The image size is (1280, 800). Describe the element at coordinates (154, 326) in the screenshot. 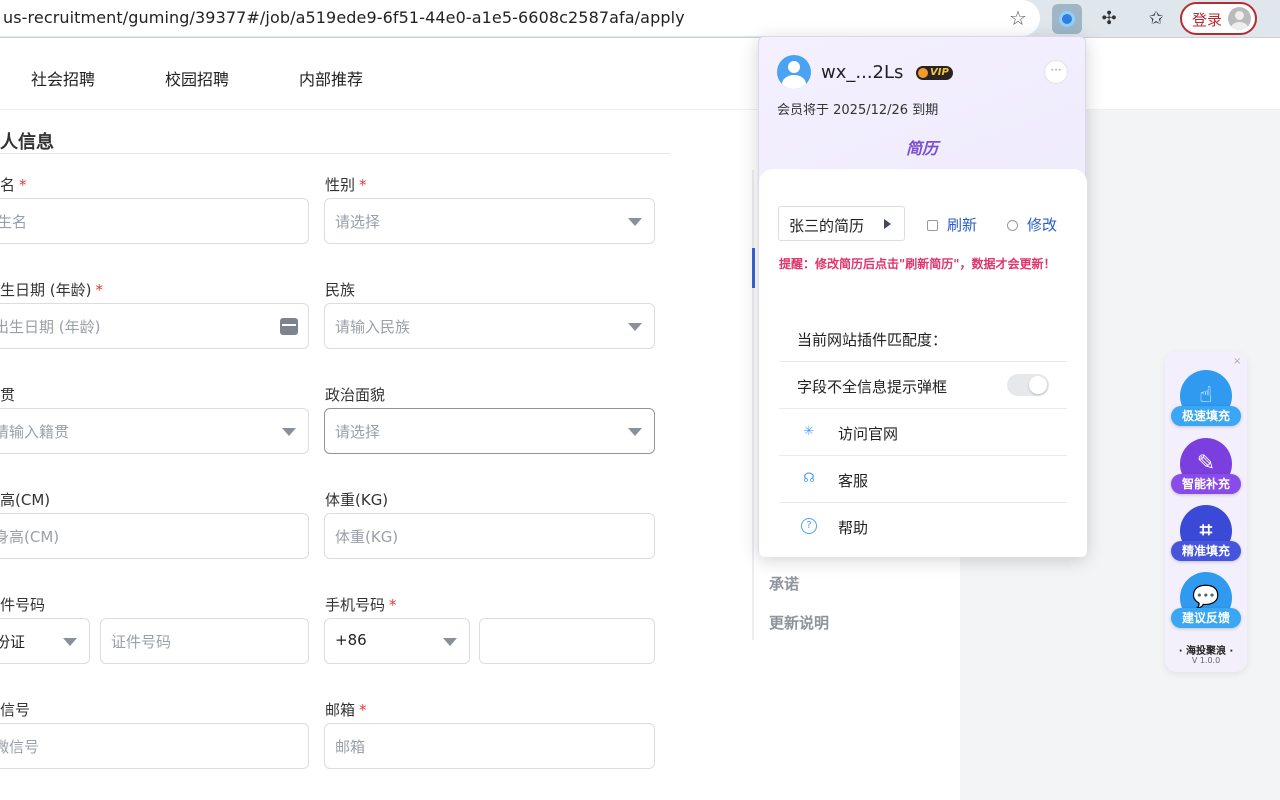

I see `birth-input: 出生日期 (年龄)` at that location.